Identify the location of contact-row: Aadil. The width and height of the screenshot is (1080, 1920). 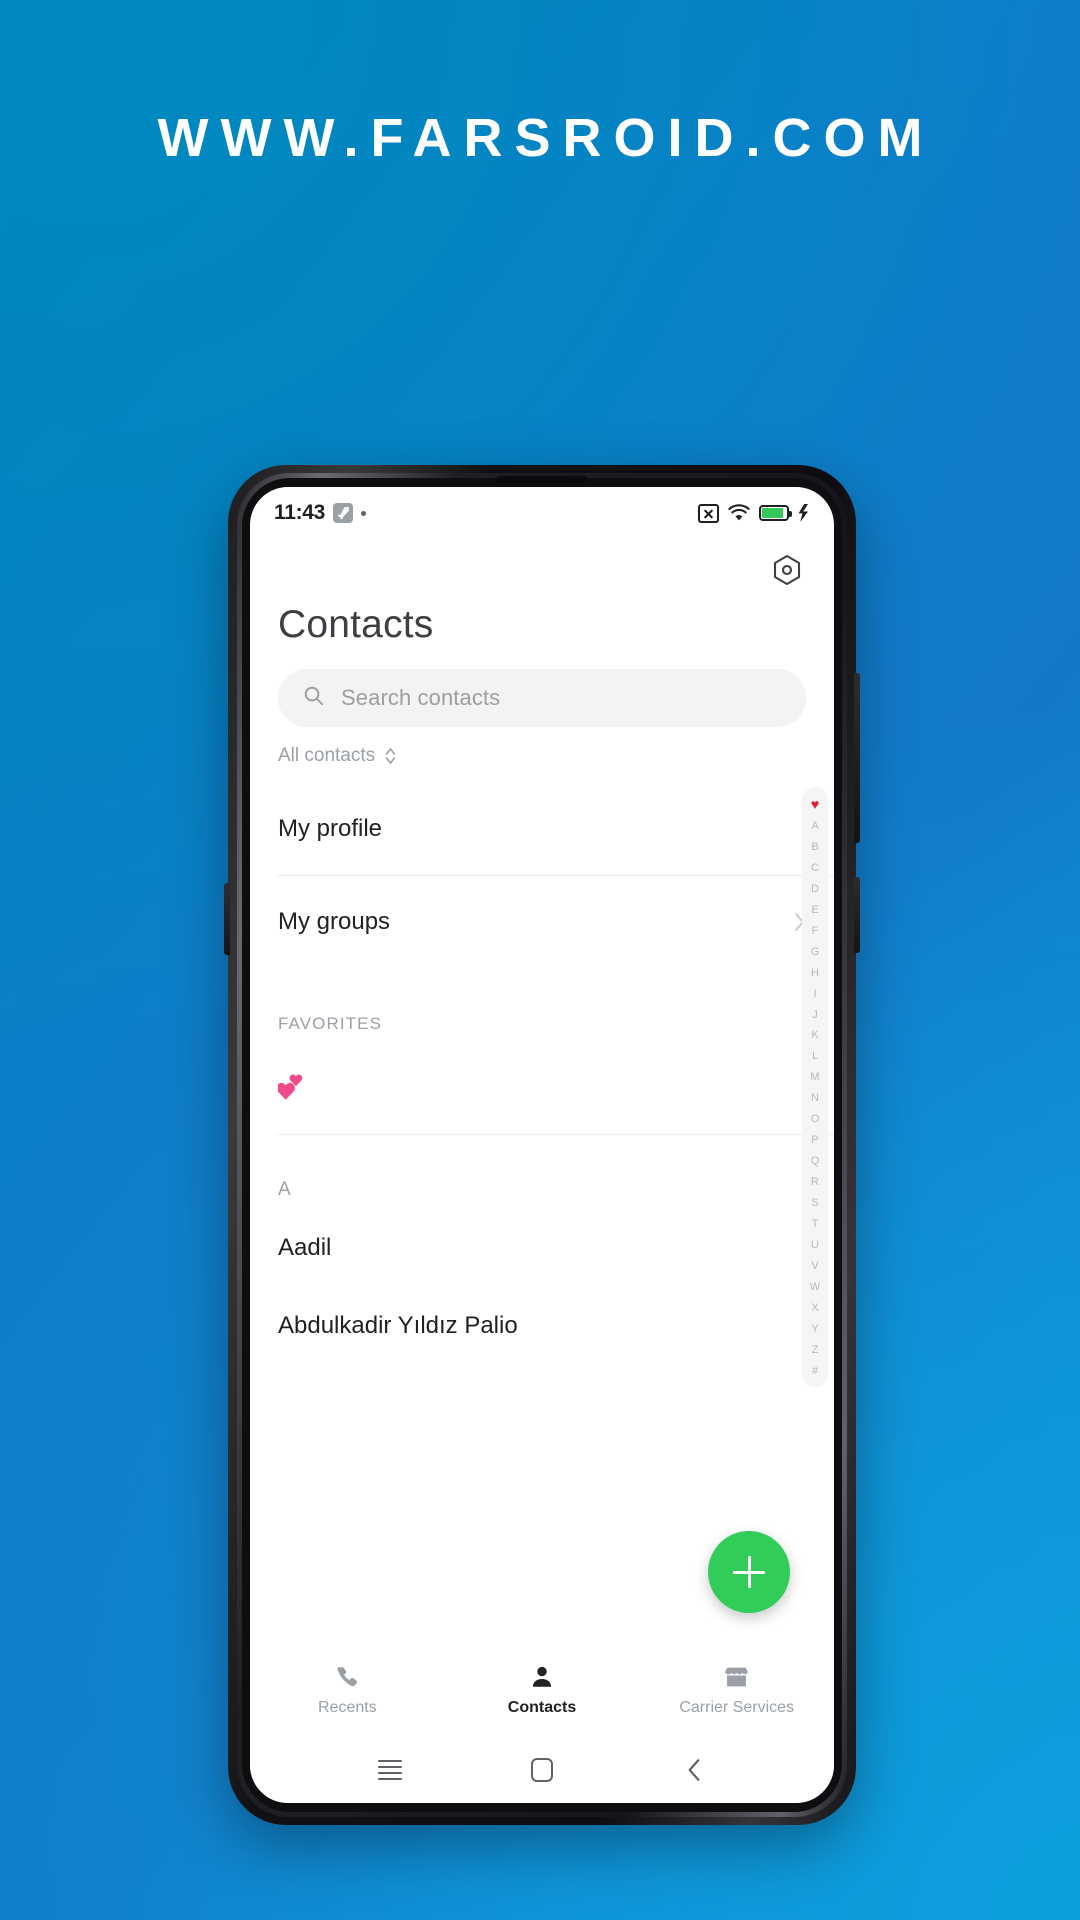
(542, 1248).